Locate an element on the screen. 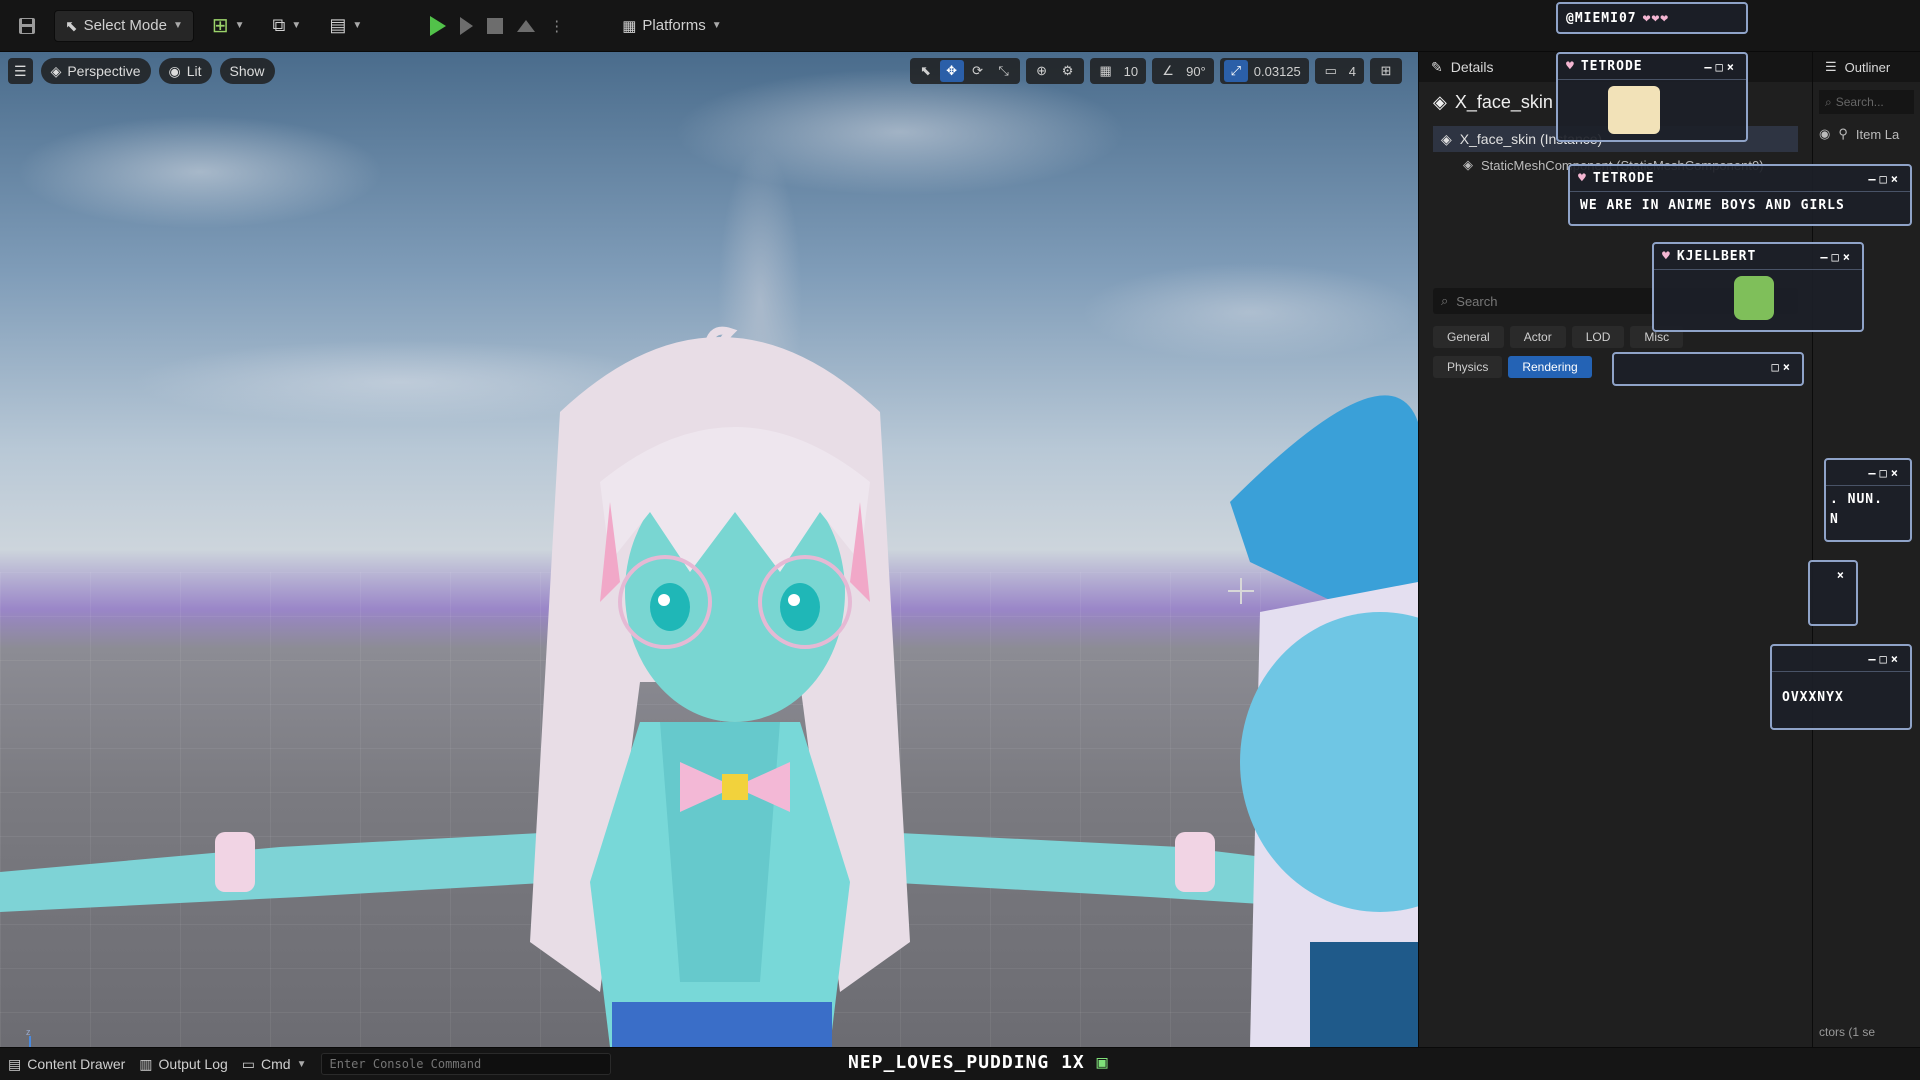 This screenshot has height=1080, width=1920. outliner-header: ◉ ⚲ Item La is located at coordinates (1866, 134).